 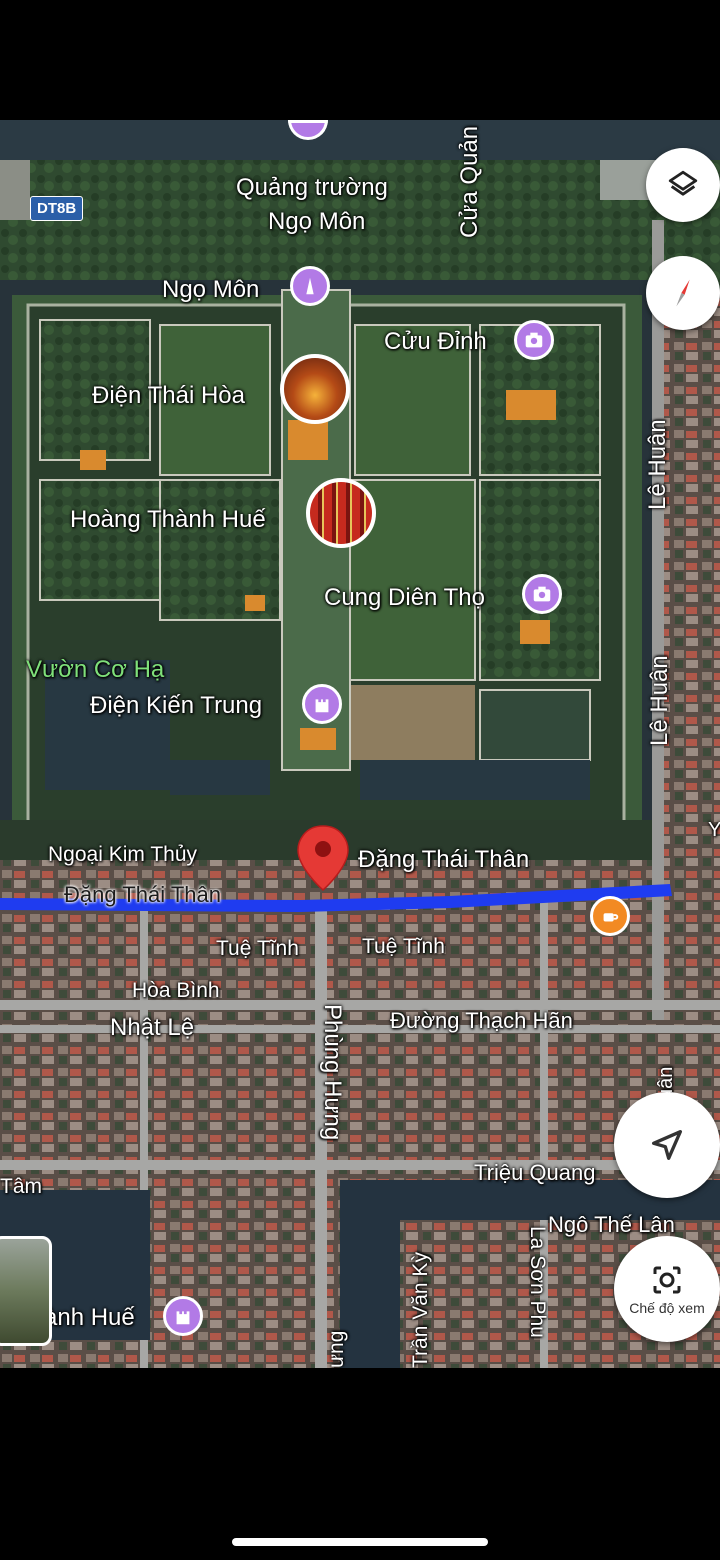 I want to click on label-cuu-dinh: Cửu Đỉnh, so click(x=435, y=341).